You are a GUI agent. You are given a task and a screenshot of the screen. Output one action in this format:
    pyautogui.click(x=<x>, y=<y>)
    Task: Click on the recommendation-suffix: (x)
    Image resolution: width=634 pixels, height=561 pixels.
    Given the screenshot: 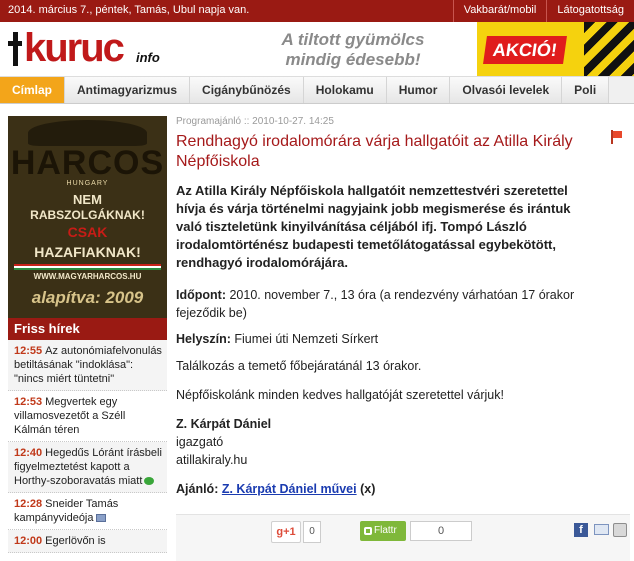 What is the action you would take?
    pyautogui.click(x=368, y=489)
    